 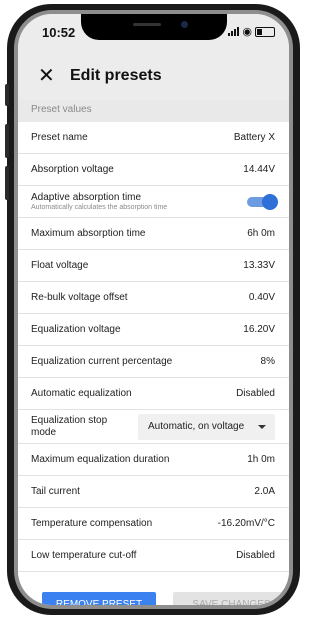 I want to click on status-icons: ◉, so click(x=251, y=31).